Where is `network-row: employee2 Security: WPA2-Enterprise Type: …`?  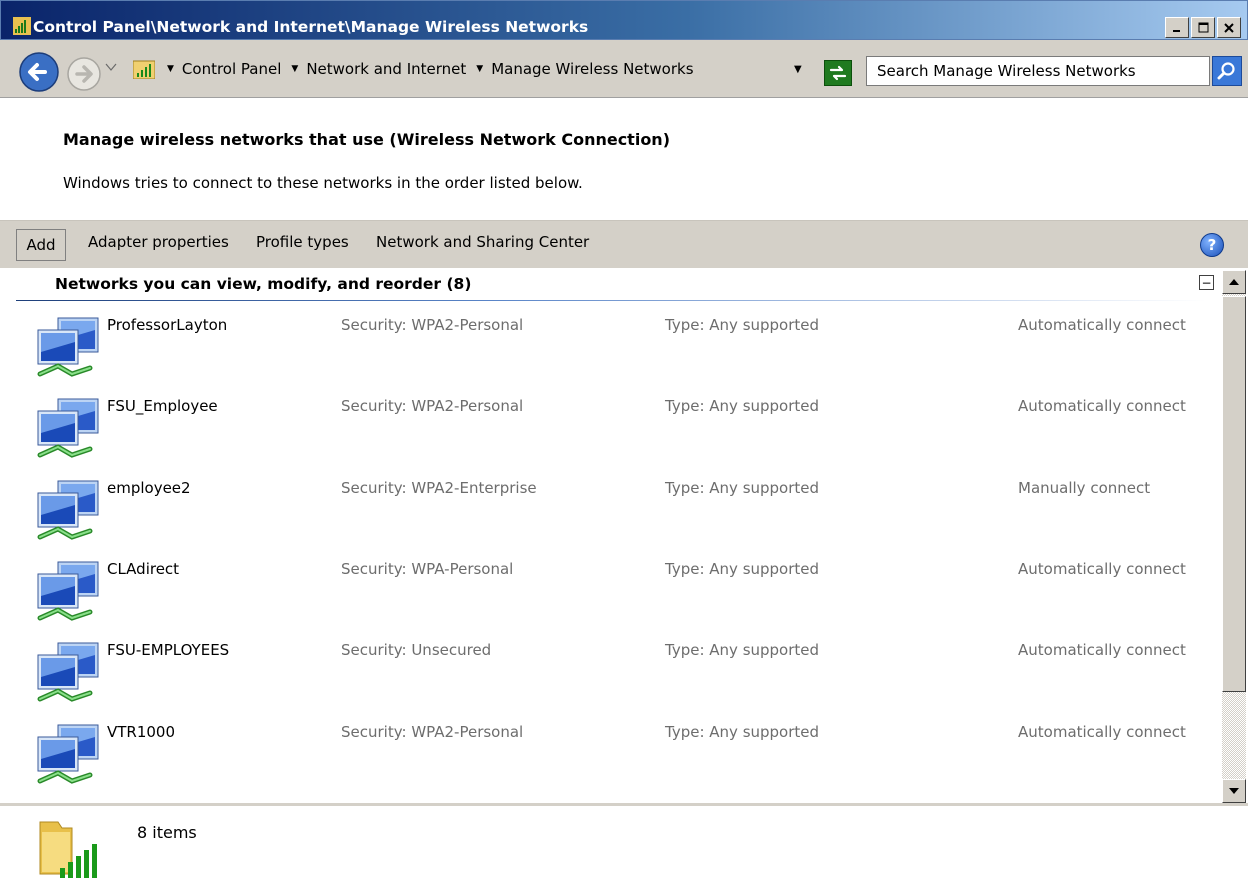
network-row: employee2 Security: WPA2-Enterprise Type: … is located at coordinates (611, 503).